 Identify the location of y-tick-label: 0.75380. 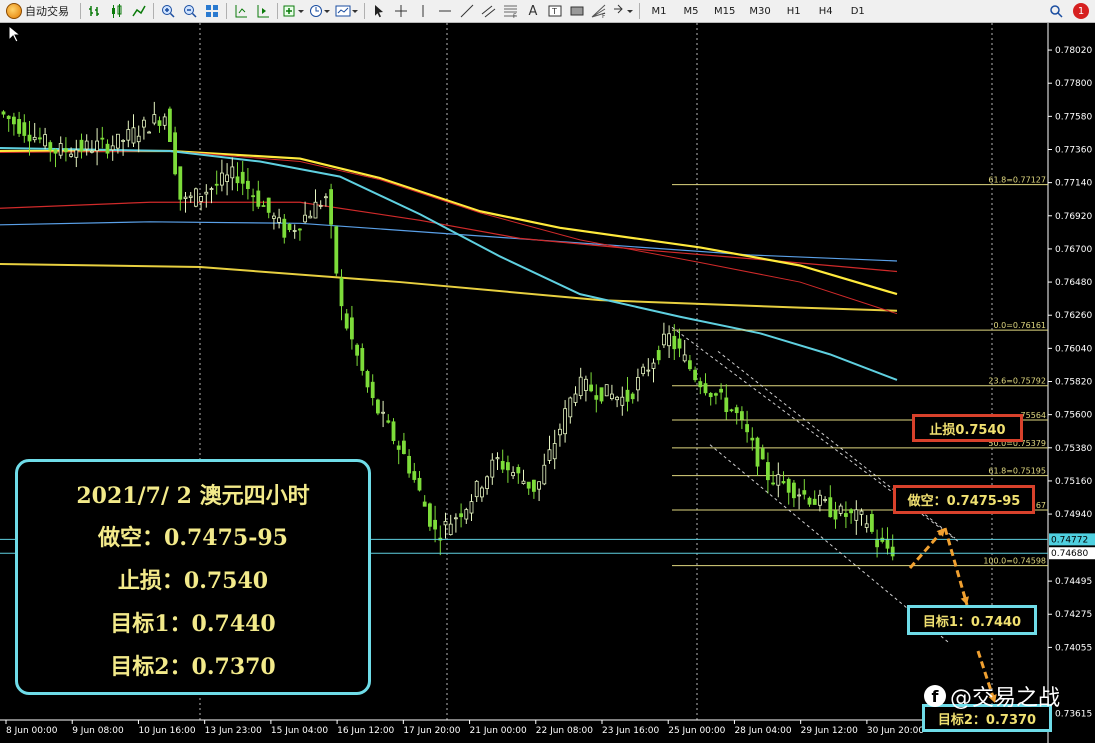
(1073, 449).